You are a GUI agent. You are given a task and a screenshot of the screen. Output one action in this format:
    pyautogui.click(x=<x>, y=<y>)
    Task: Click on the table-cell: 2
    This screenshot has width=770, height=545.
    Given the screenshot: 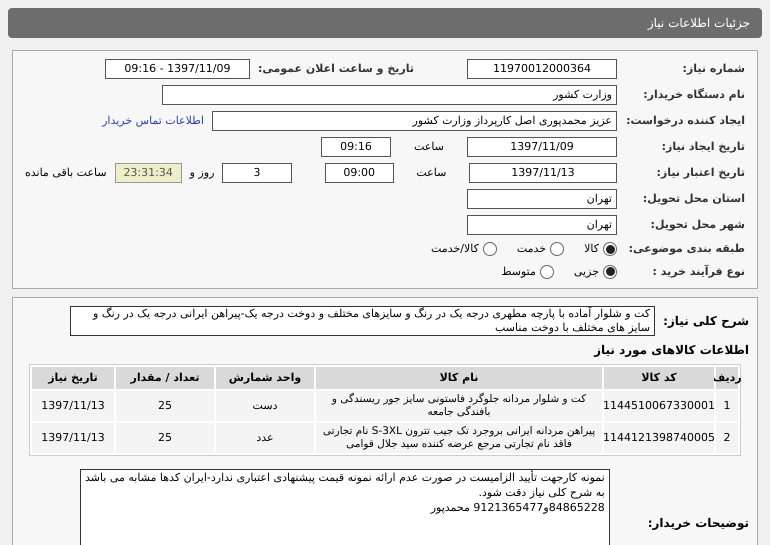 What is the action you would take?
    pyautogui.click(x=727, y=438)
    